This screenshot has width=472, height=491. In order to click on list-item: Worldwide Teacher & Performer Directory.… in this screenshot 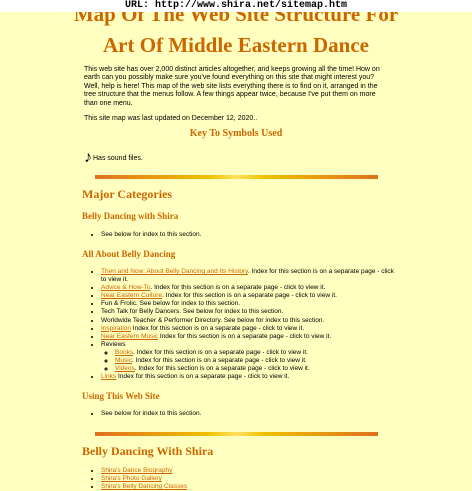, I will do `click(251, 321)`.